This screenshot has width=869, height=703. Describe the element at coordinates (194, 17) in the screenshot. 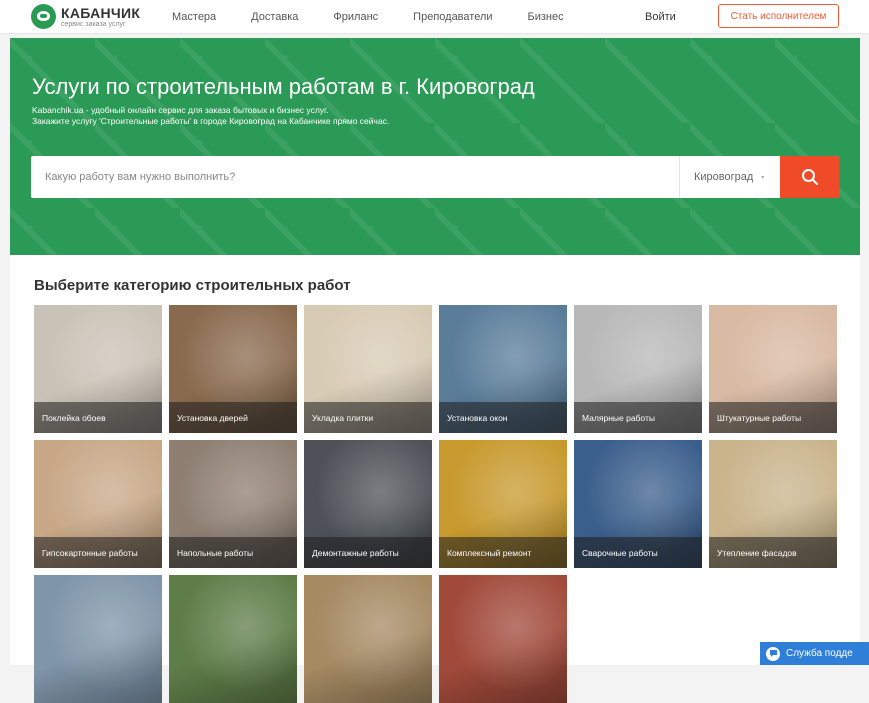

I see `nav-link-masters: Мастера` at that location.